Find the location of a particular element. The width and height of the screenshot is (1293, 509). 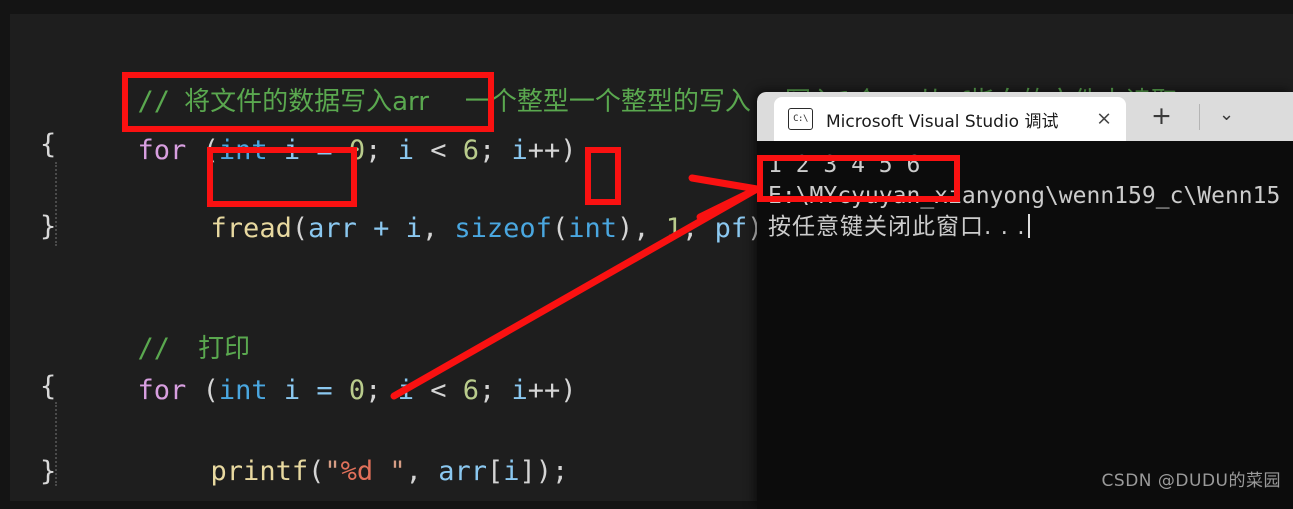

sizeof-type-int: int is located at coordinates (592, 228).